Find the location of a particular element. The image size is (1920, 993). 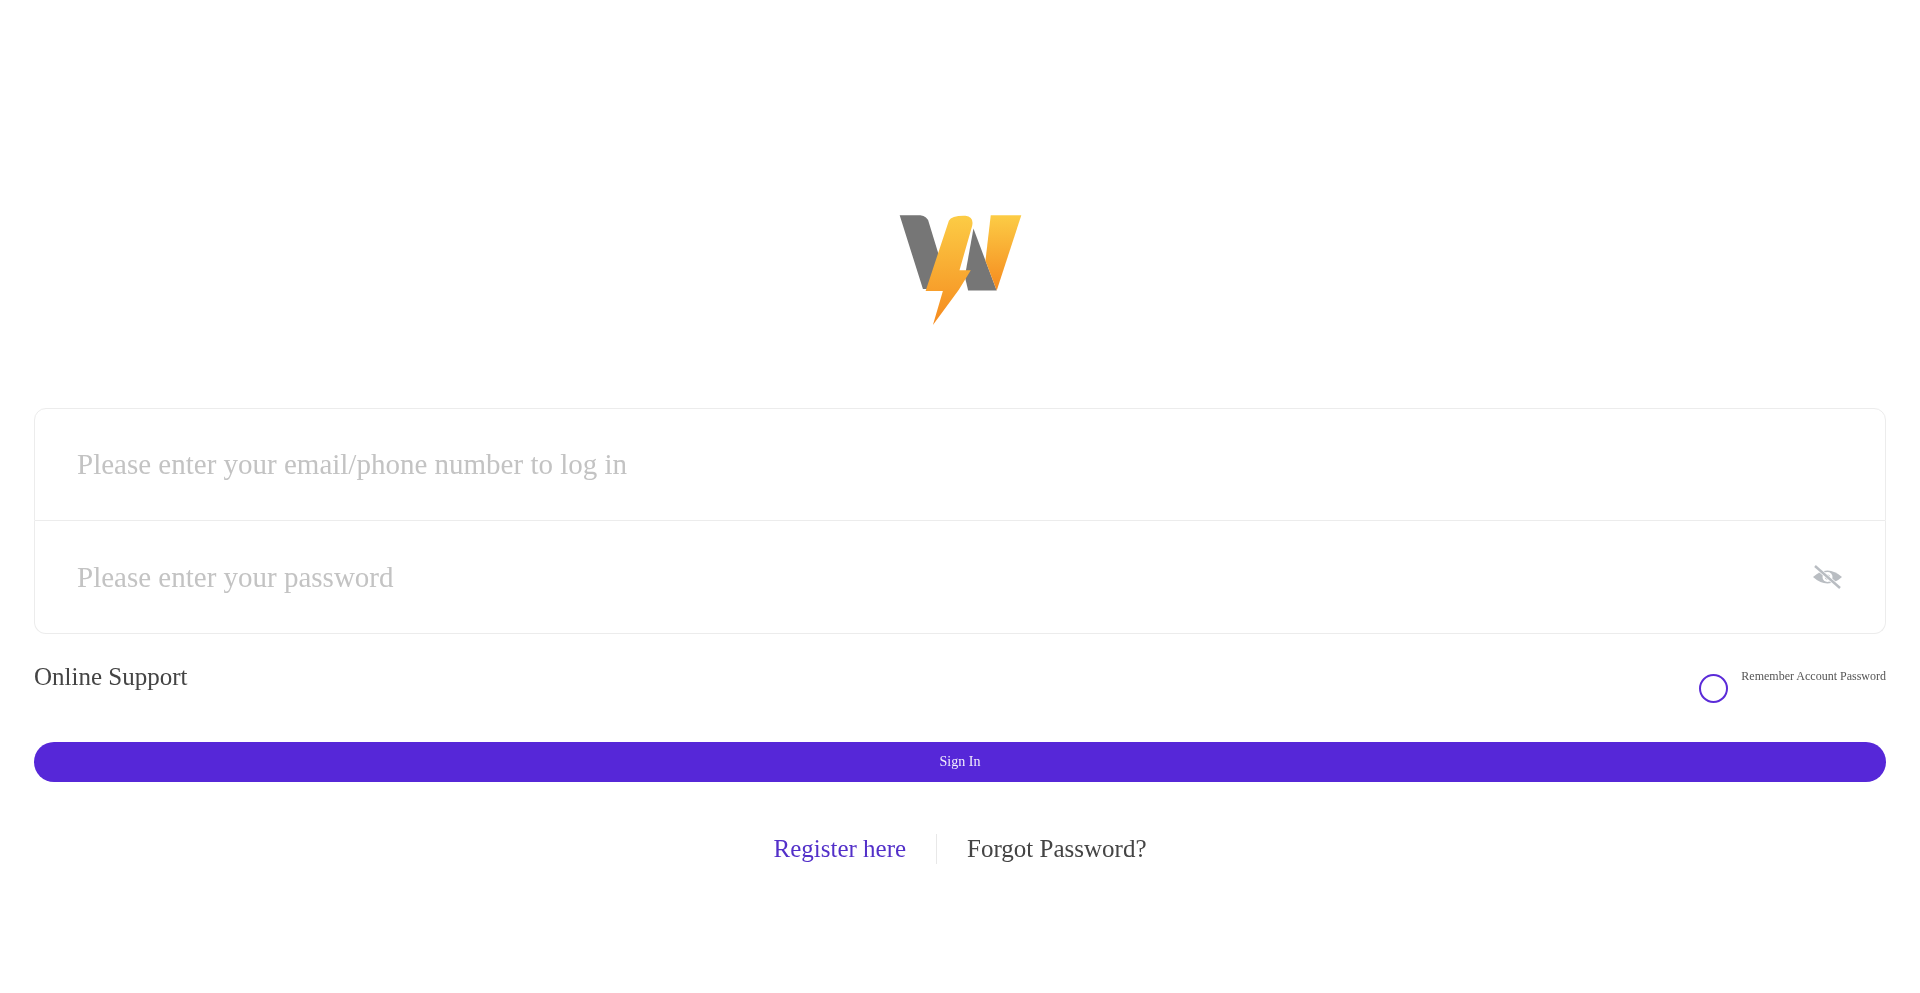

forgot-password-link: Forgot Password? is located at coordinates (1057, 849).